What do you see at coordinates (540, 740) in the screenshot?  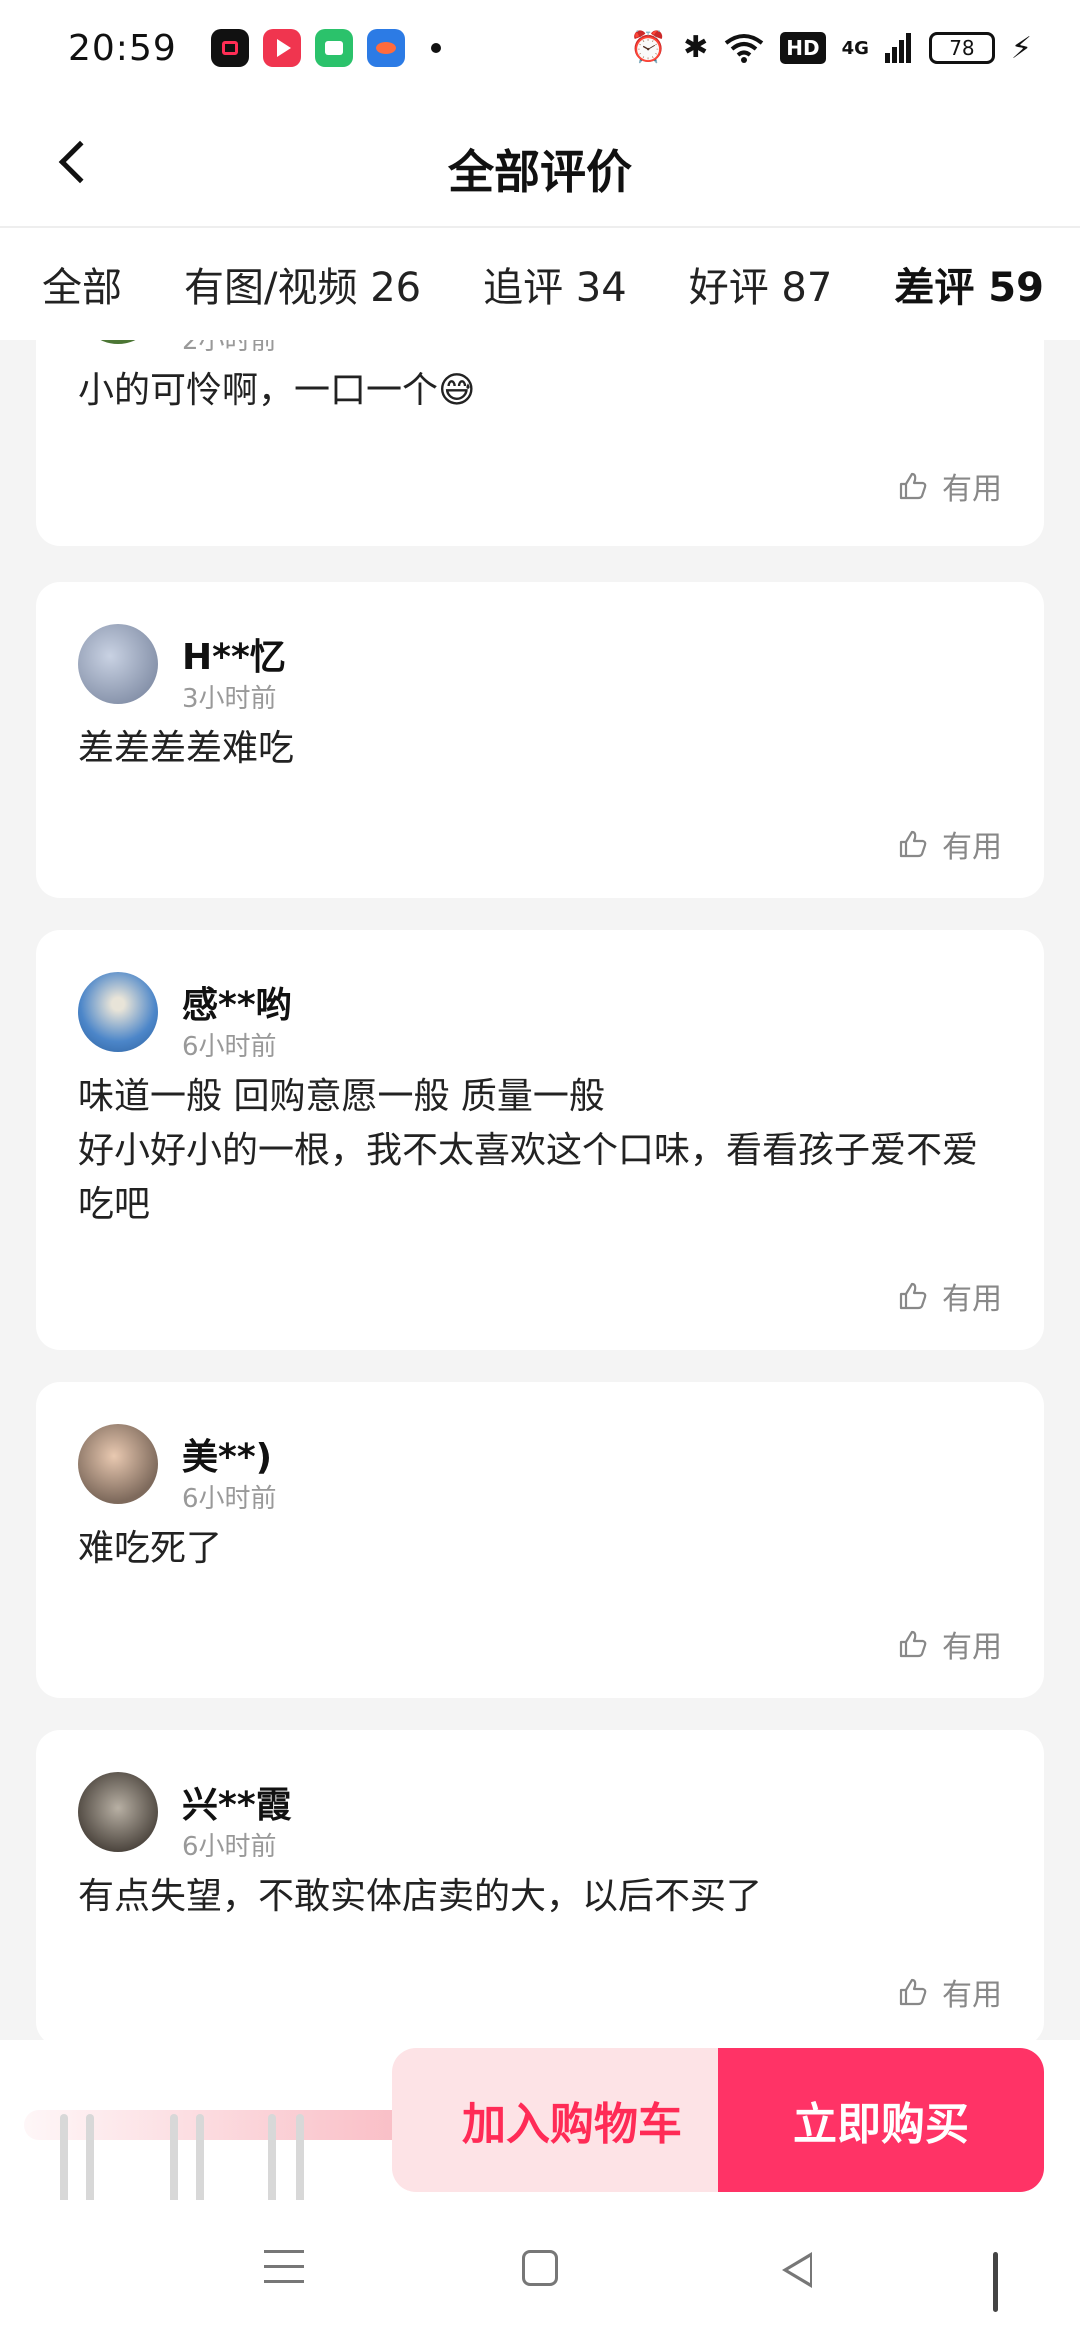 I see `review-card: H**忆 3小时前 差差差差难吃 有用` at bounding box center [540, 740].